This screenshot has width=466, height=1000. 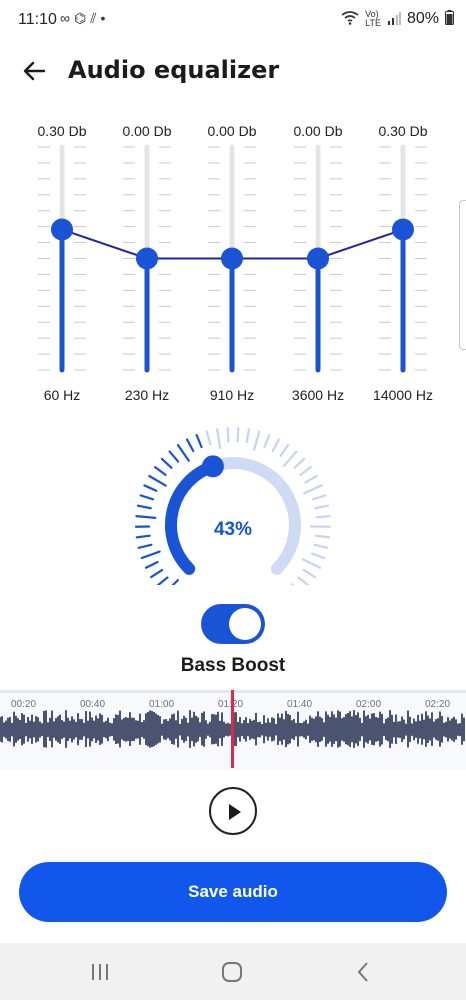 I want to click on band-freq-3600hz: 3600 Hz, so click(x=318, y=395).